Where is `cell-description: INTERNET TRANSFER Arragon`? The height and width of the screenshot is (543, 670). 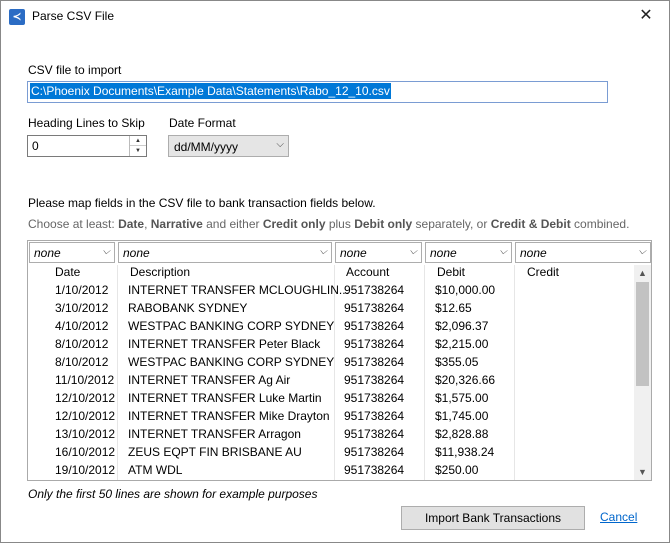
cell-description: INTERNET TRANSFER Arragon is located at coordinates (214, 434).